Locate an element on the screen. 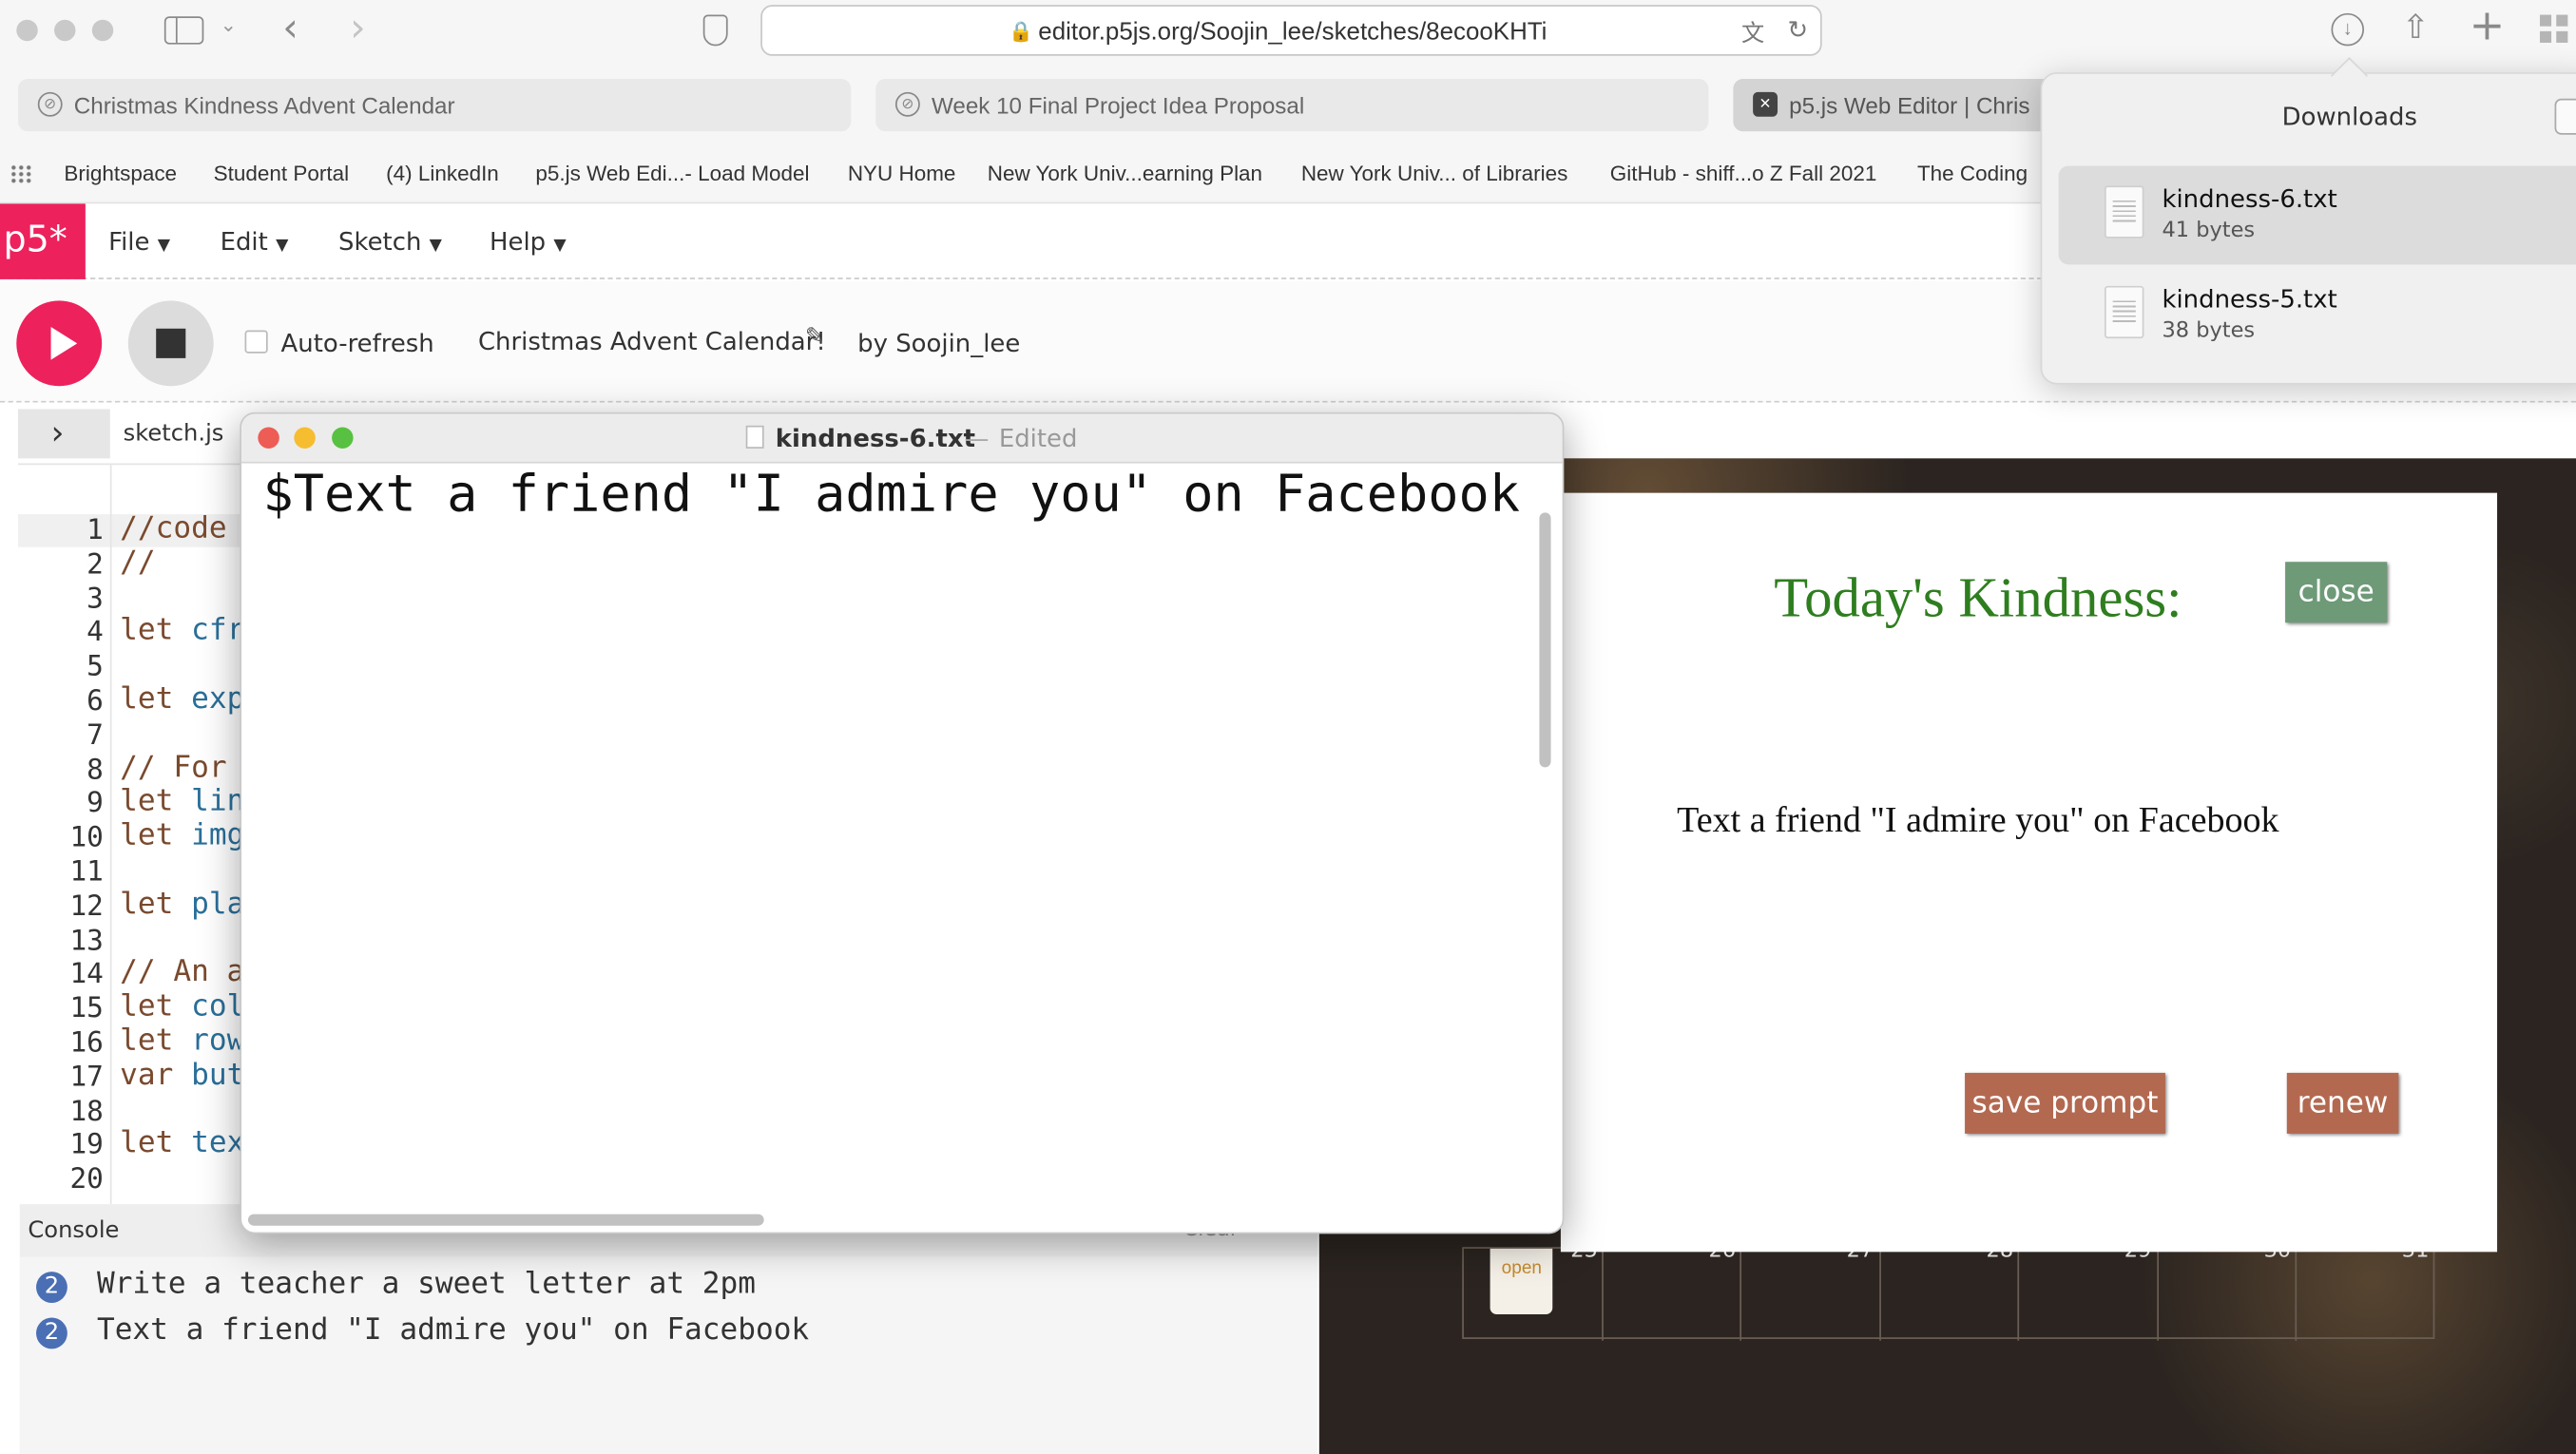 The width and height of the screenshot is (2576, 1454). auto-refresh-checkbox is located at coordinates (256, 342).